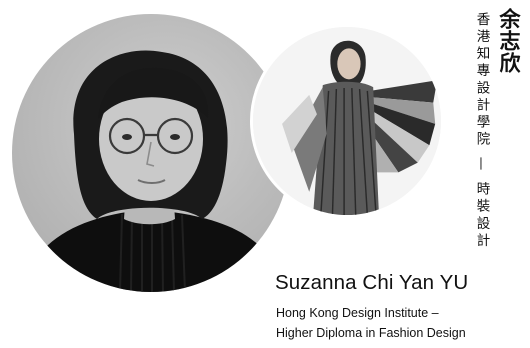 The width and height of the screenshot is (530, 348). I want to click on chinese-institution: 香港知專設計學院 — 時裝設計, so click(481, 131).